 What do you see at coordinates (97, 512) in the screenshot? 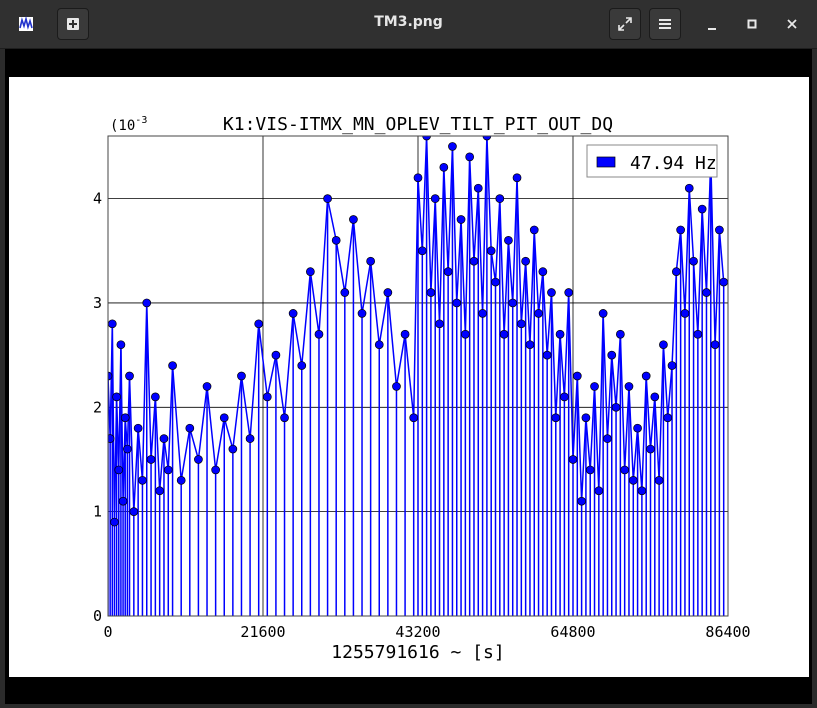
I see `y-tick-label: 1` at bounding box center [97, 512].